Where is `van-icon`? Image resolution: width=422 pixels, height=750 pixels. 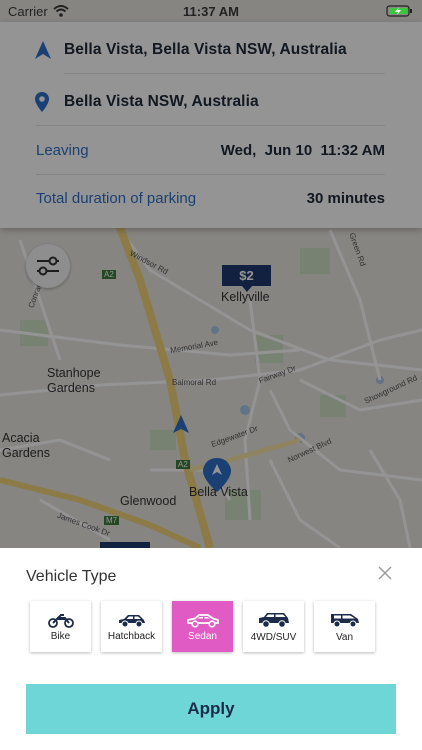
van-icon is located at coordinates (344, 620).